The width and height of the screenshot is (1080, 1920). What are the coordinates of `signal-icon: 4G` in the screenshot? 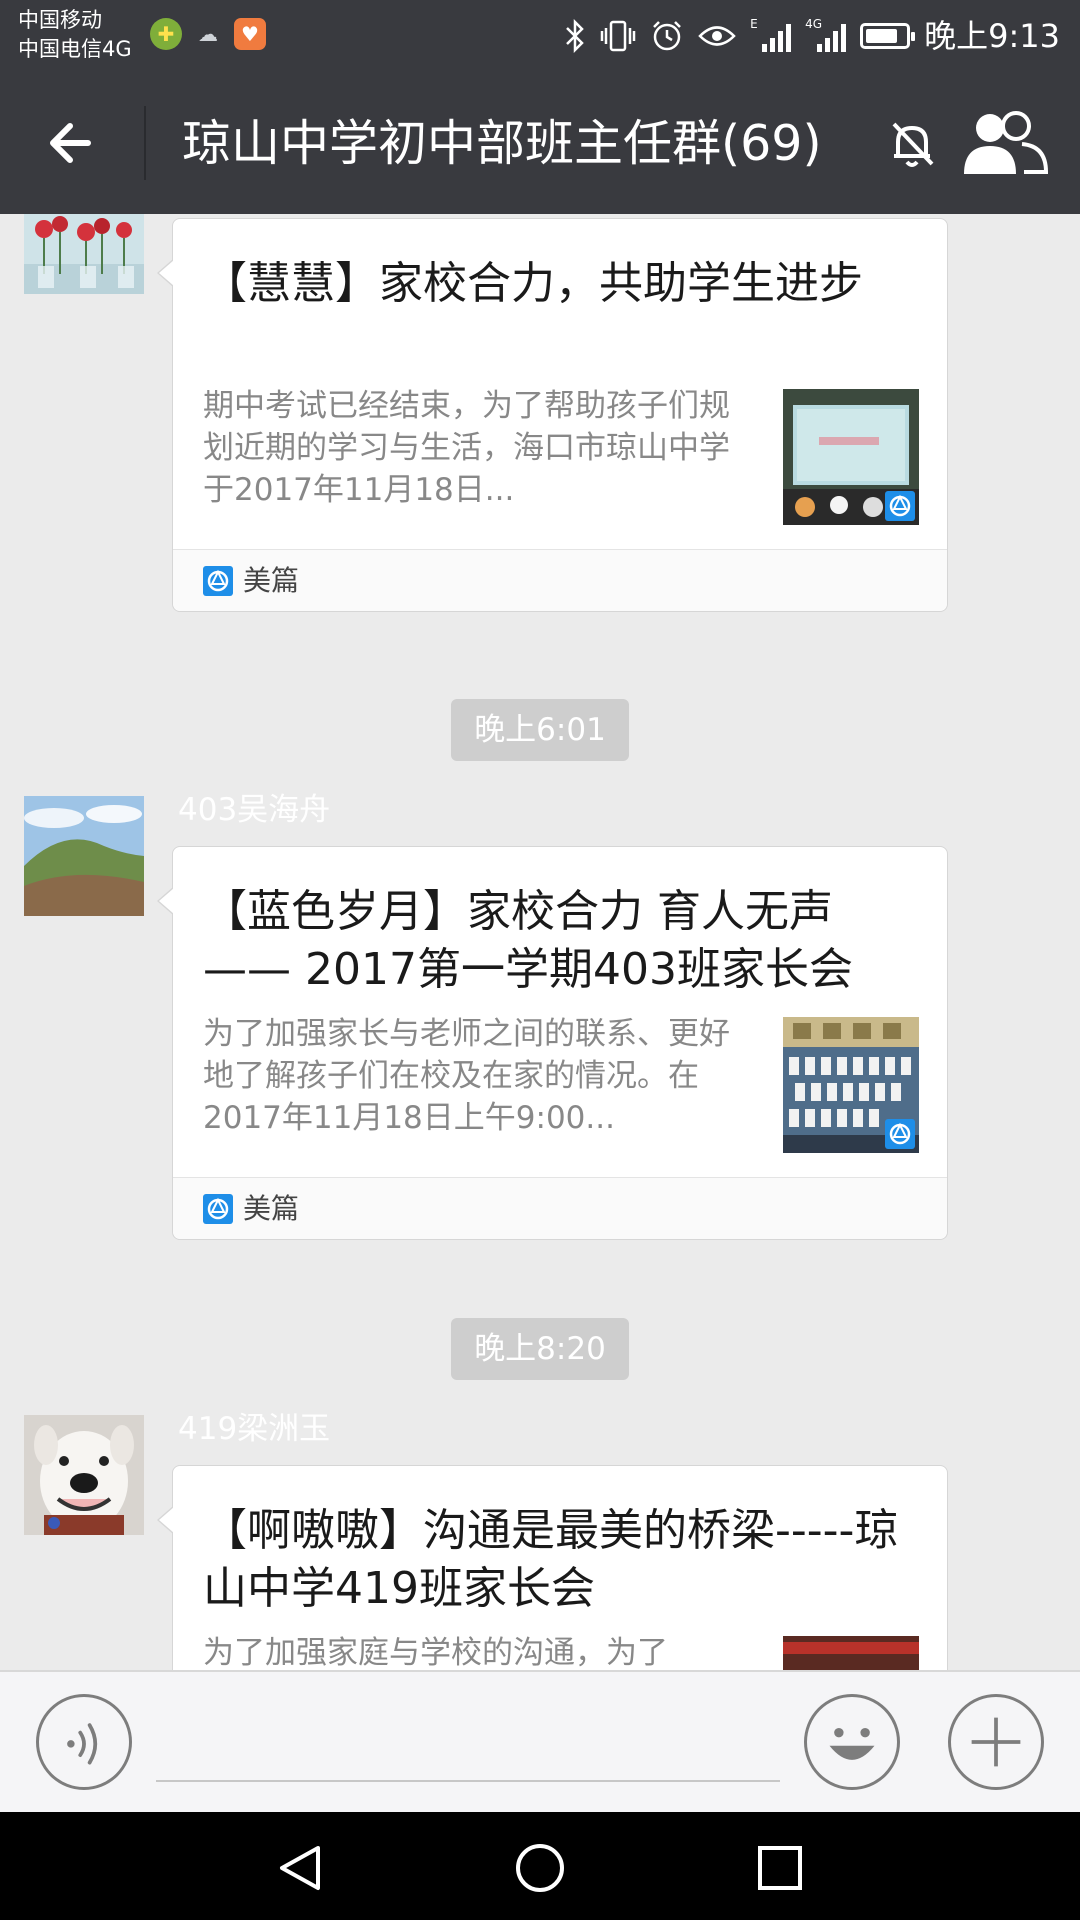 It's located at (826, 34).